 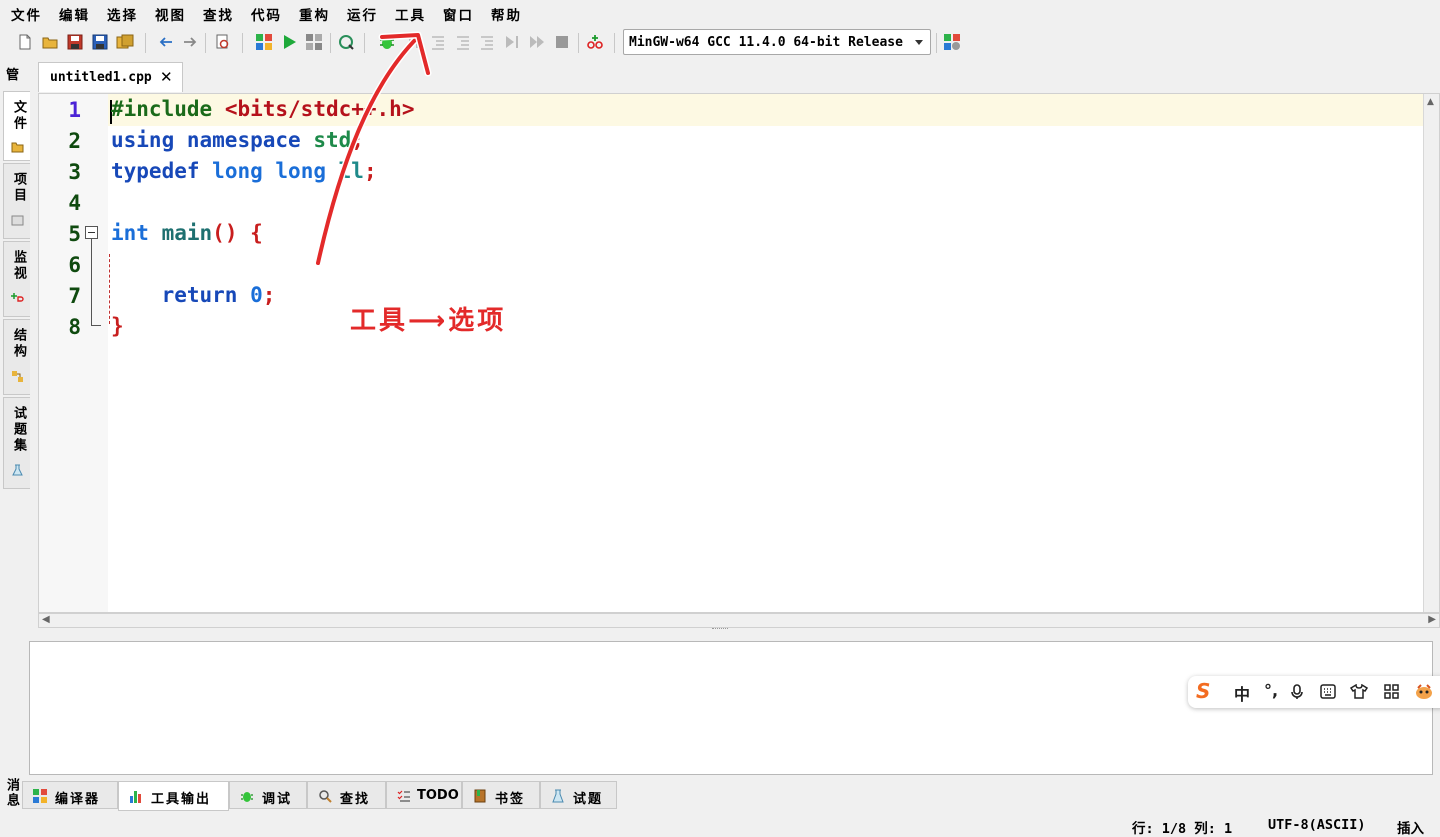 I want to click on find-in-file-icon, so click(x=223, y=42).